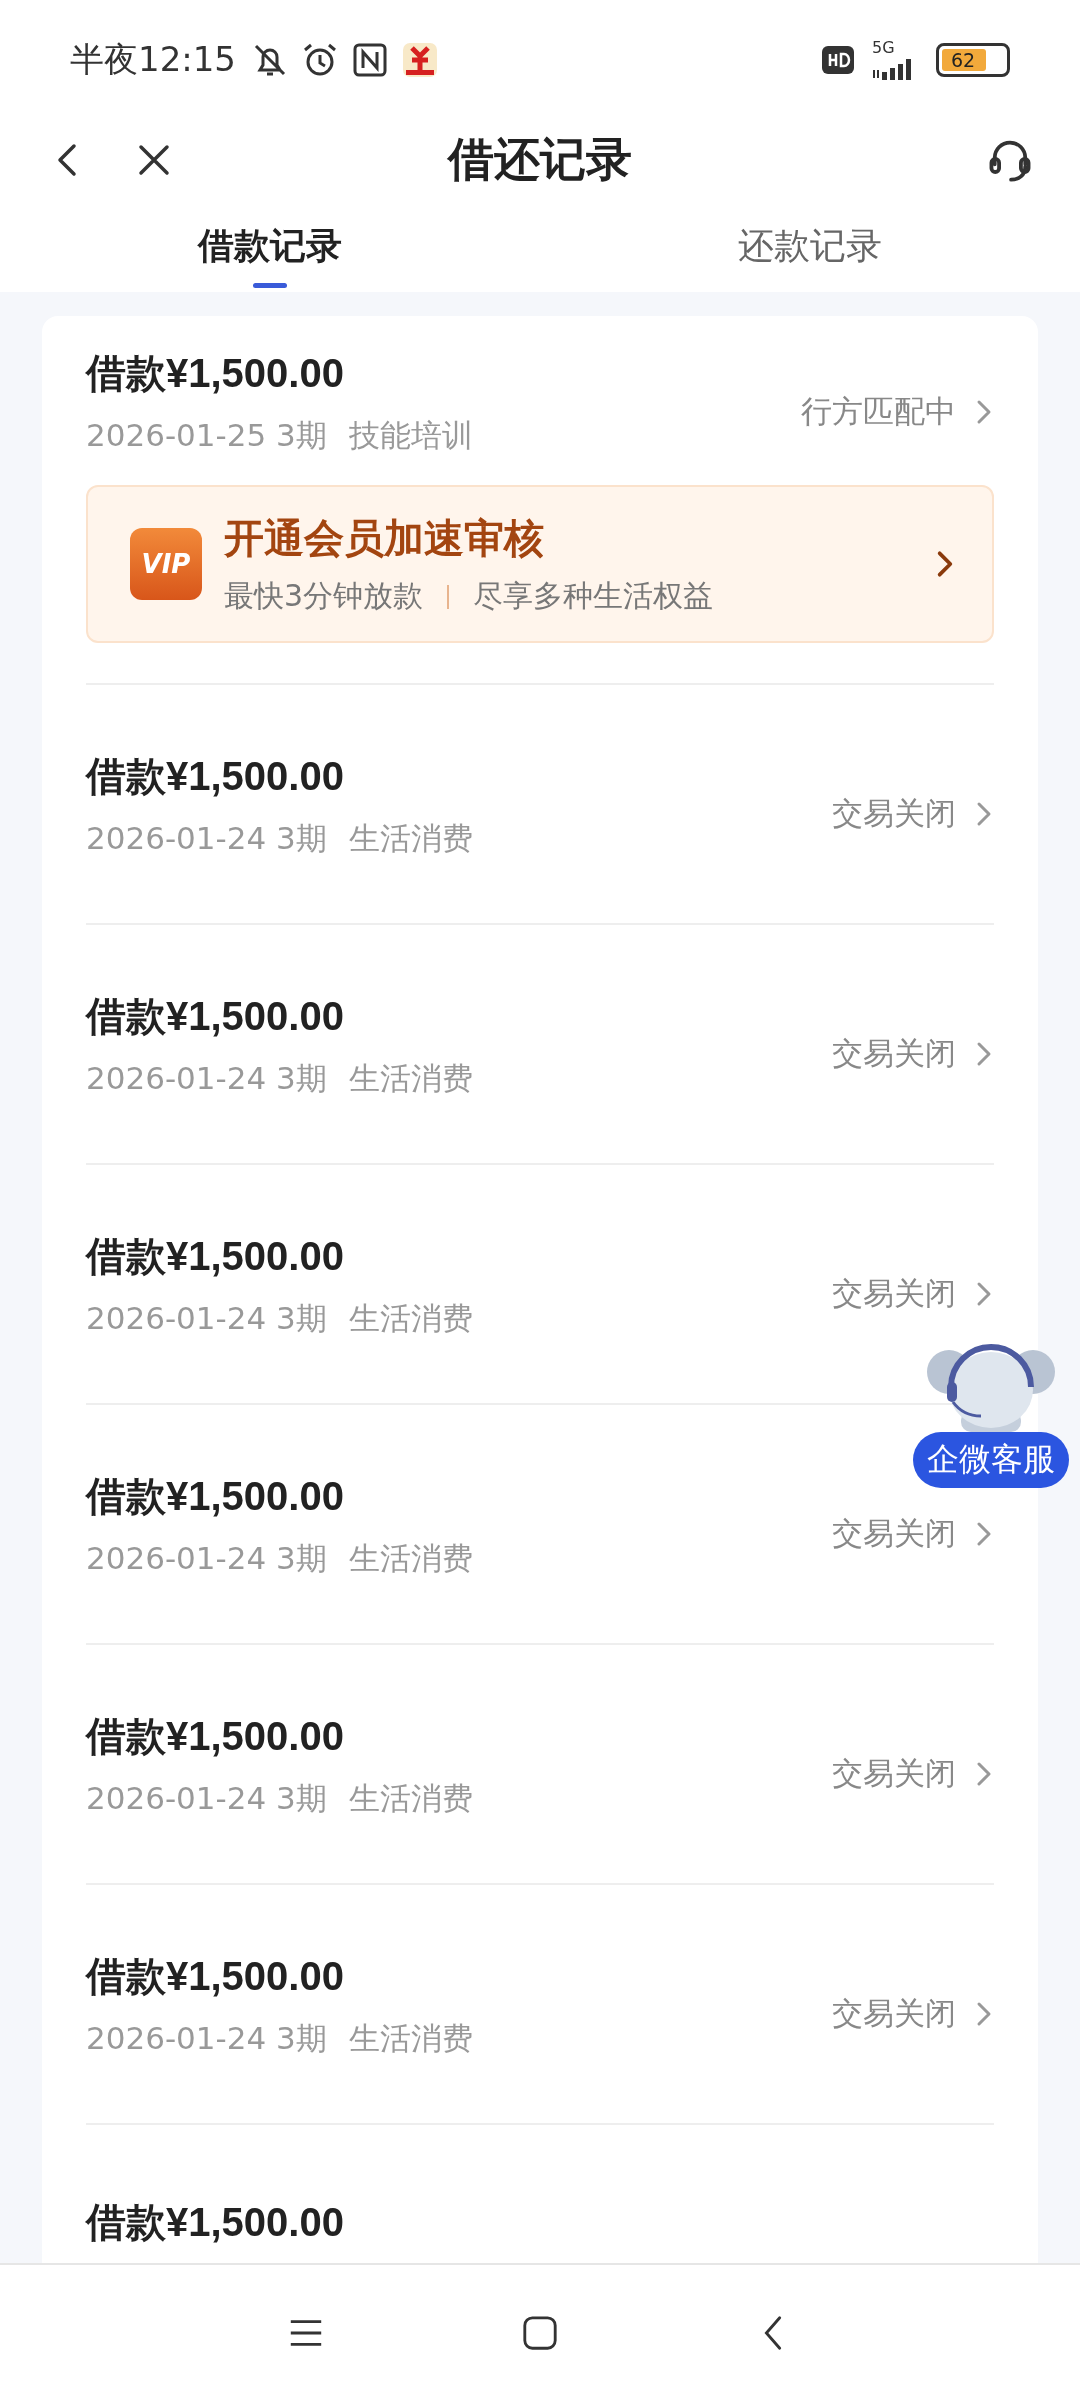 Image resolution: width=1080 pixels, height=2400 pixels. What do you see at coordinates (324, 596) in the screenshot?
I see `promo-subtitle: 最快3分钟放款` at bounding box center [324, 596].